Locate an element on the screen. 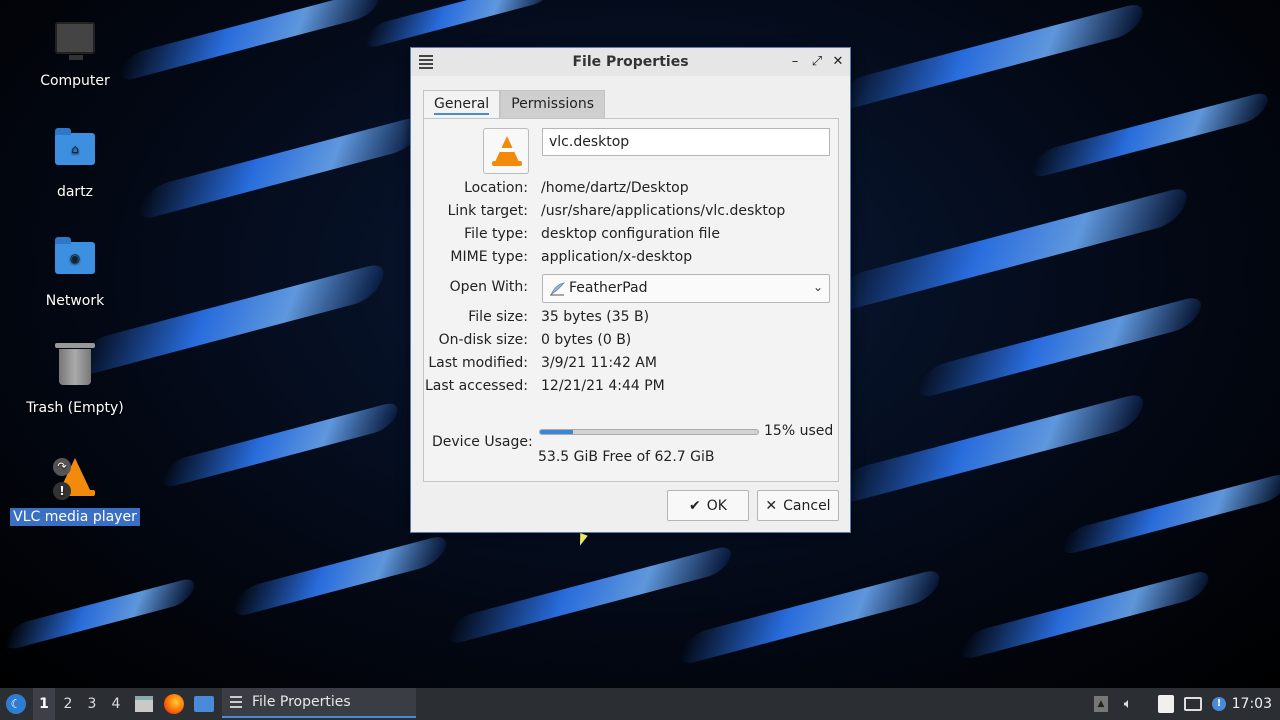 This screenshot has width=1280, height=720. task-file-properties: File Properties is located at coordinates (319, 703).